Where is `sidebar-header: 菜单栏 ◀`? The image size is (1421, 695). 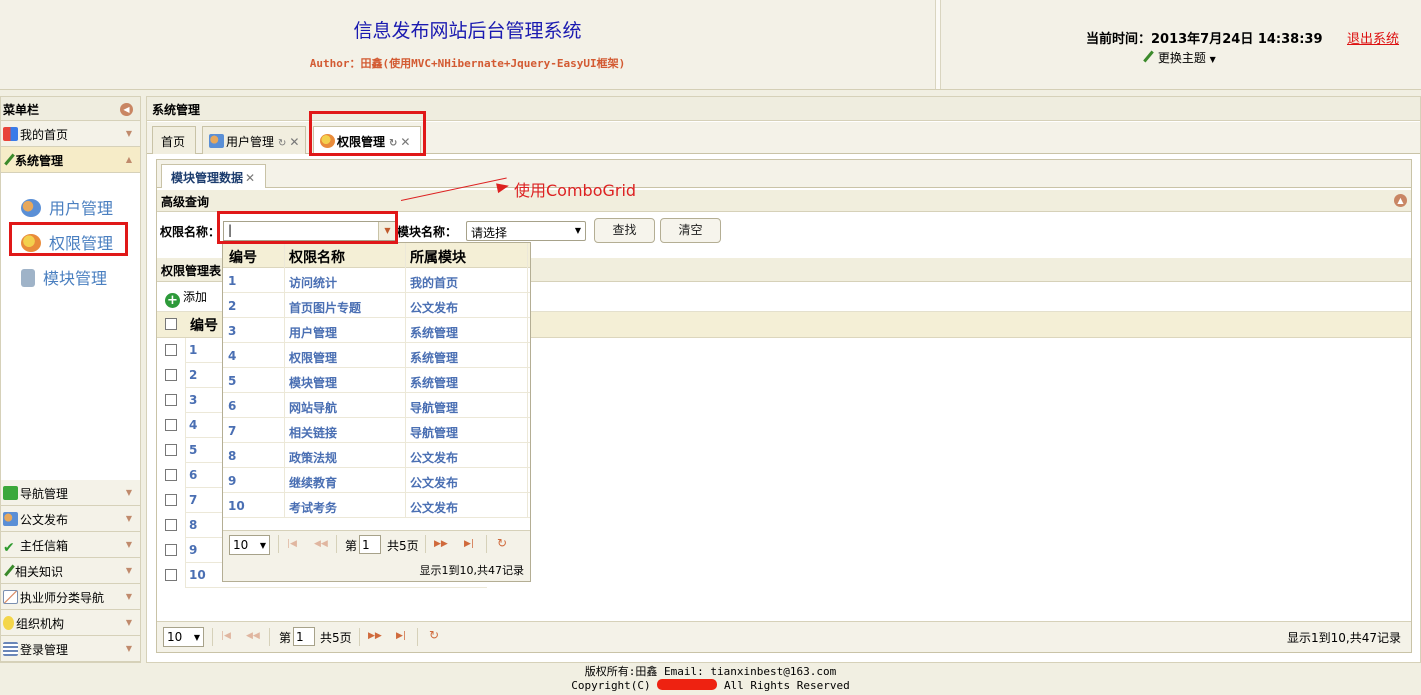
sidebar-header: 菜单栏 ◀ is located at coordinates (70, 109).